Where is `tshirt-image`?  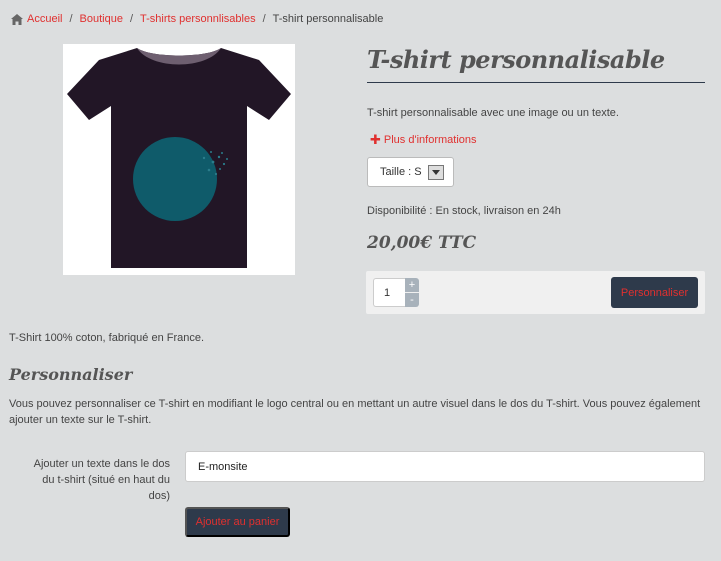 tshirt-image is located at coordinates (179, 158).